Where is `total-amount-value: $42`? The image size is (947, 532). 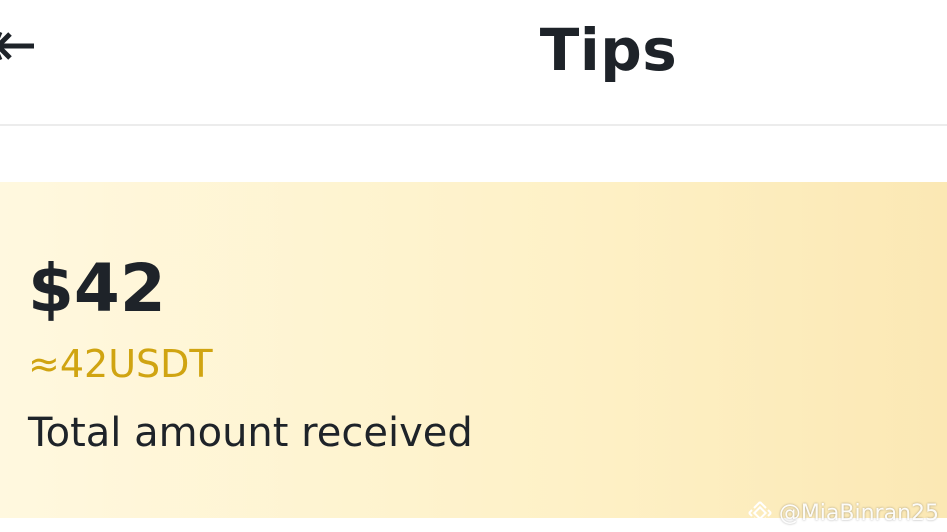
total-amount-value: $42 is located at coordinates (97, 288).